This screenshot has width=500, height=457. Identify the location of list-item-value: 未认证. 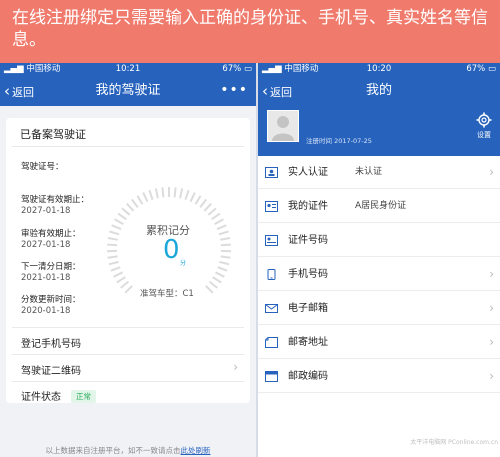
(369, 172).